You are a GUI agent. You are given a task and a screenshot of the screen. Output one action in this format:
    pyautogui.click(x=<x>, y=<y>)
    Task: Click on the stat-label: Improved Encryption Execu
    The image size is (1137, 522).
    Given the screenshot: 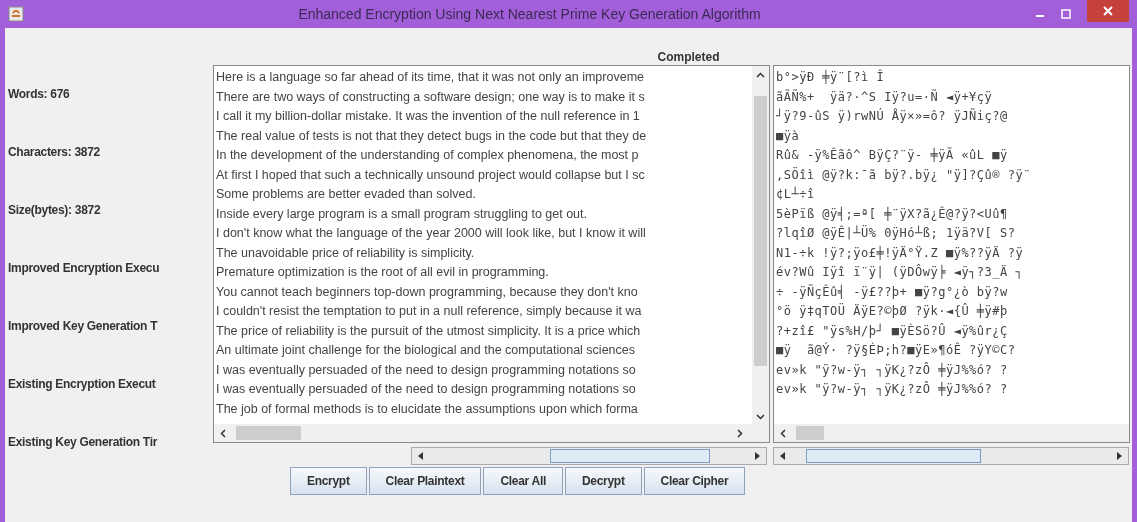 What is the action you would take?
    pyautogui.click(x=84, y=267)
    